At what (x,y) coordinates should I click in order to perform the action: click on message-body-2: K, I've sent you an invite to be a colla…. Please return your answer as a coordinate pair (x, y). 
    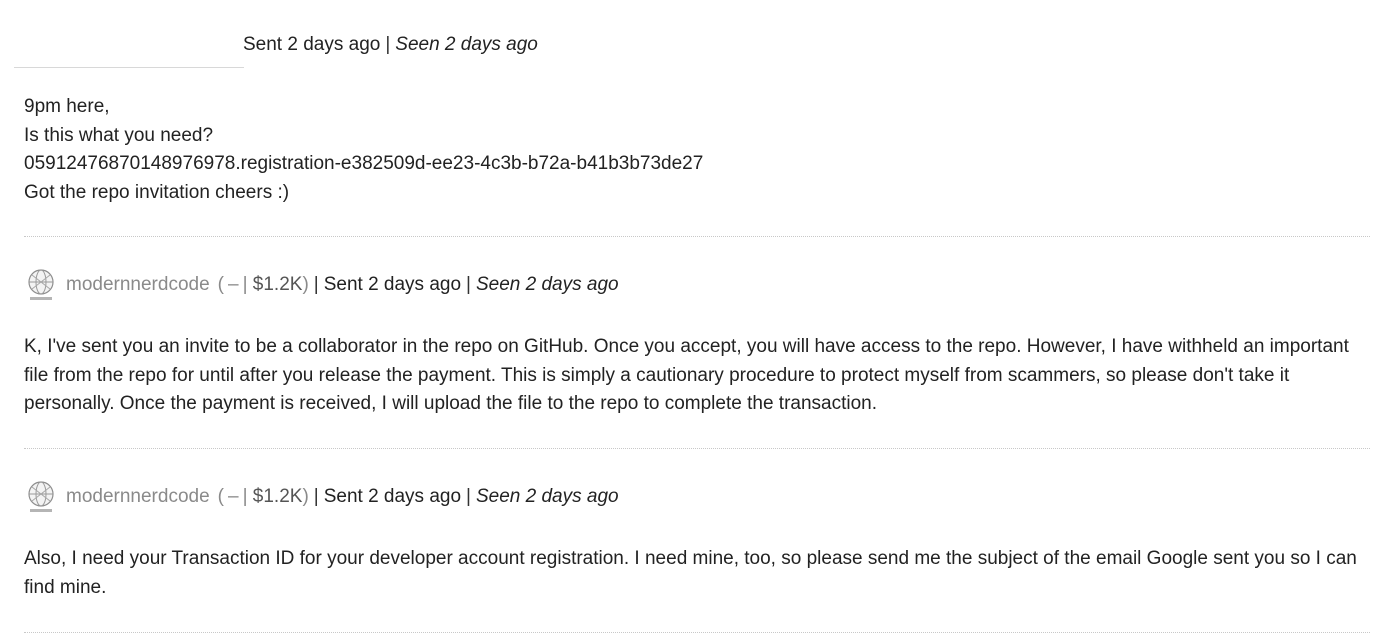
    Looking at the image, I should click on (697, 376).